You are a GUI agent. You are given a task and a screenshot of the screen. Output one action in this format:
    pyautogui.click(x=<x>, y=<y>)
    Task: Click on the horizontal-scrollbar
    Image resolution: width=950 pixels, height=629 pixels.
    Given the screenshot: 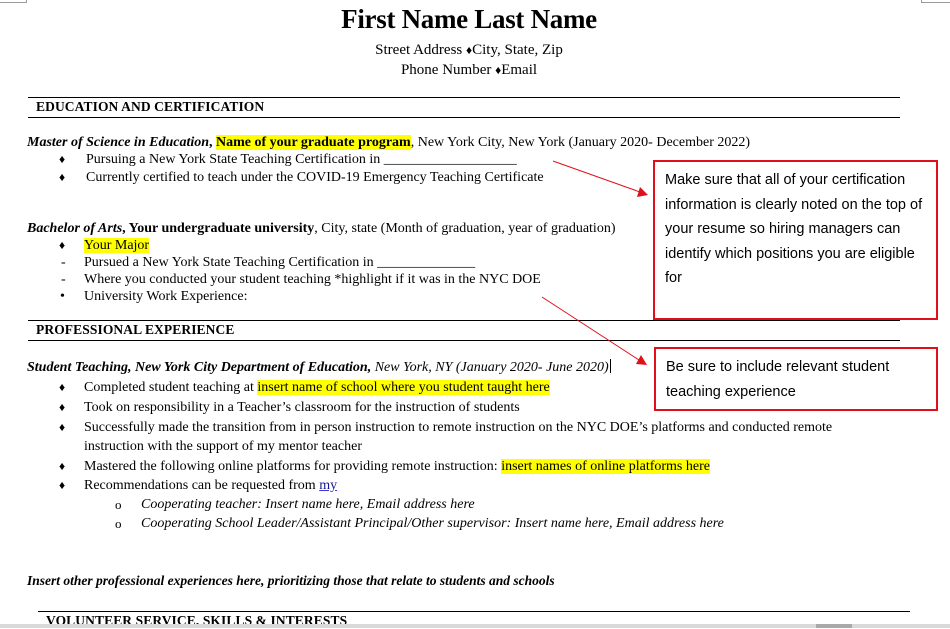 What is the action you would take?
    pyautogui.click(x=475, y=626)
    